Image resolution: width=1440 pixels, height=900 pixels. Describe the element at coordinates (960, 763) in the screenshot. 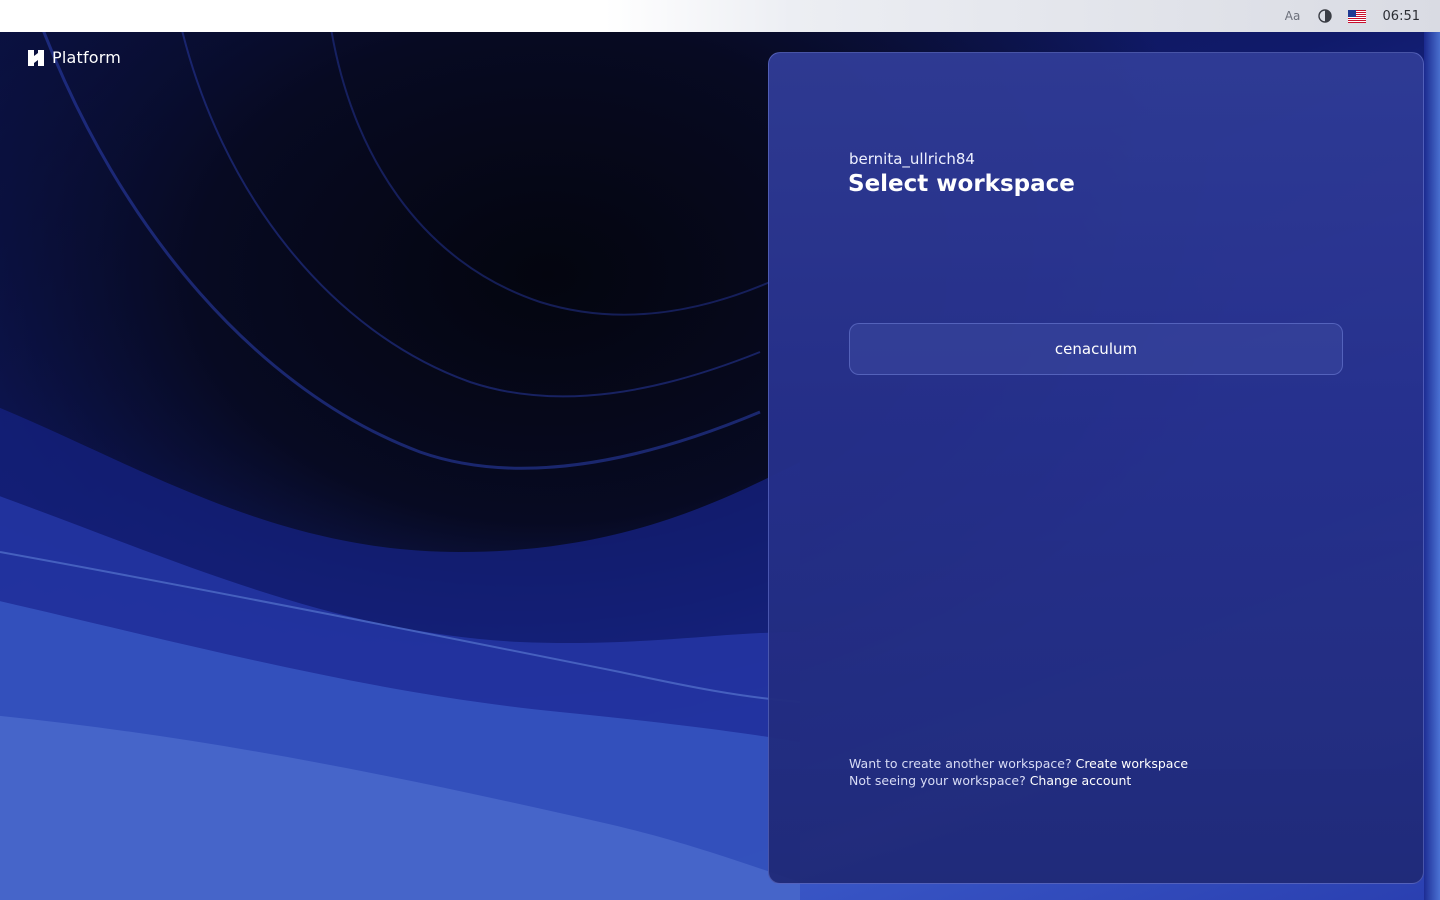

I see `create-workspace-prompt: Want to create another workspace?` at that location.